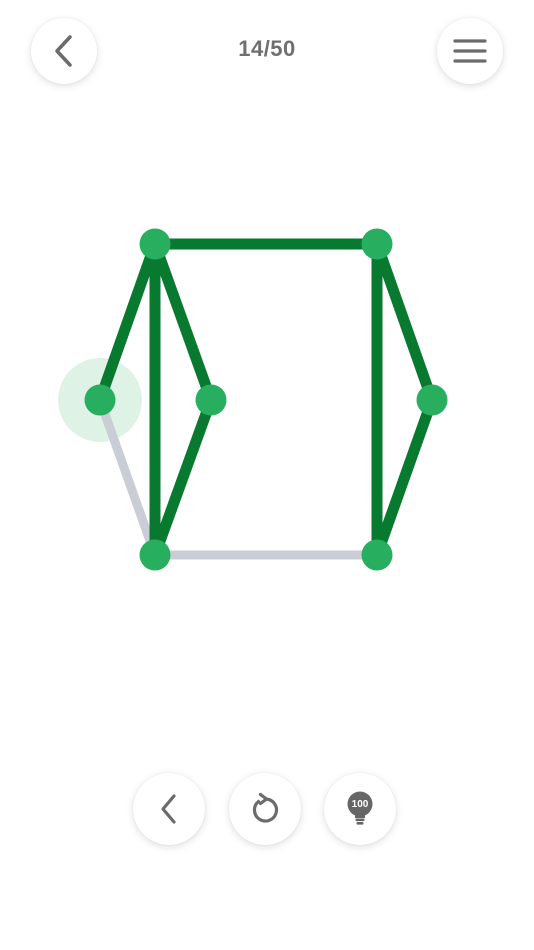 The height and width of the screenshot is (950, 534). I want to click on node-bottom-left, so click(155, 555).